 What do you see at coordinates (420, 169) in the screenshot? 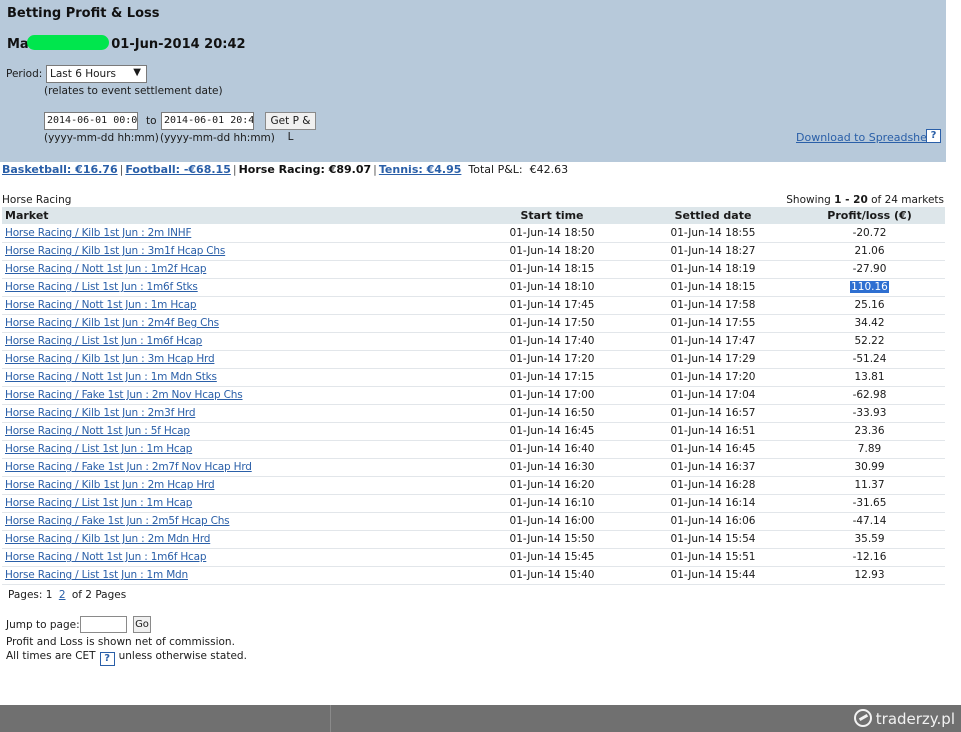
I see `tennis-total-link: Tennis: €4.95` at bounding box center [420, 169].